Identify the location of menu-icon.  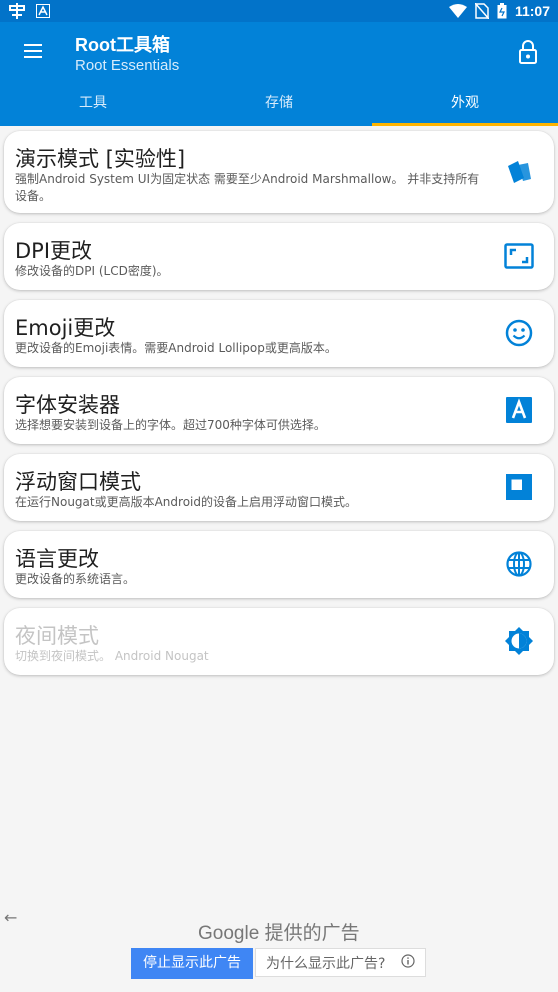
(34, 52).